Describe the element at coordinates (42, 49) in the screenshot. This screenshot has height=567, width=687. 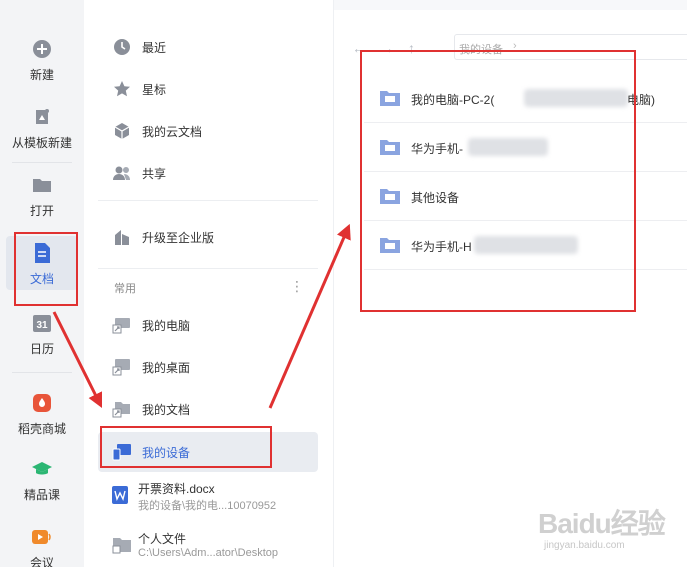
I see `plus-circle-icon` at that location.